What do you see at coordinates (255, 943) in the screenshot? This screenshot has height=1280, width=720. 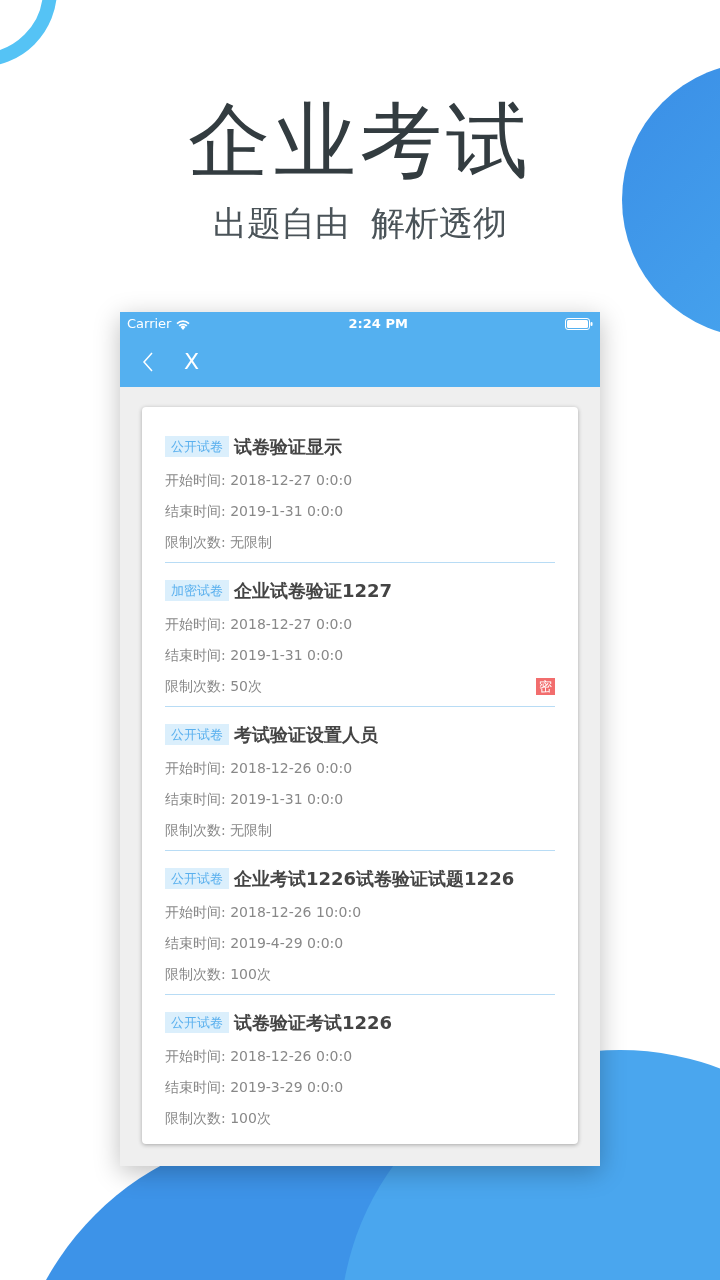 I see `end-time: 结束时间: 2019-4-29 0:0:0` at bounding box center [255, 943].